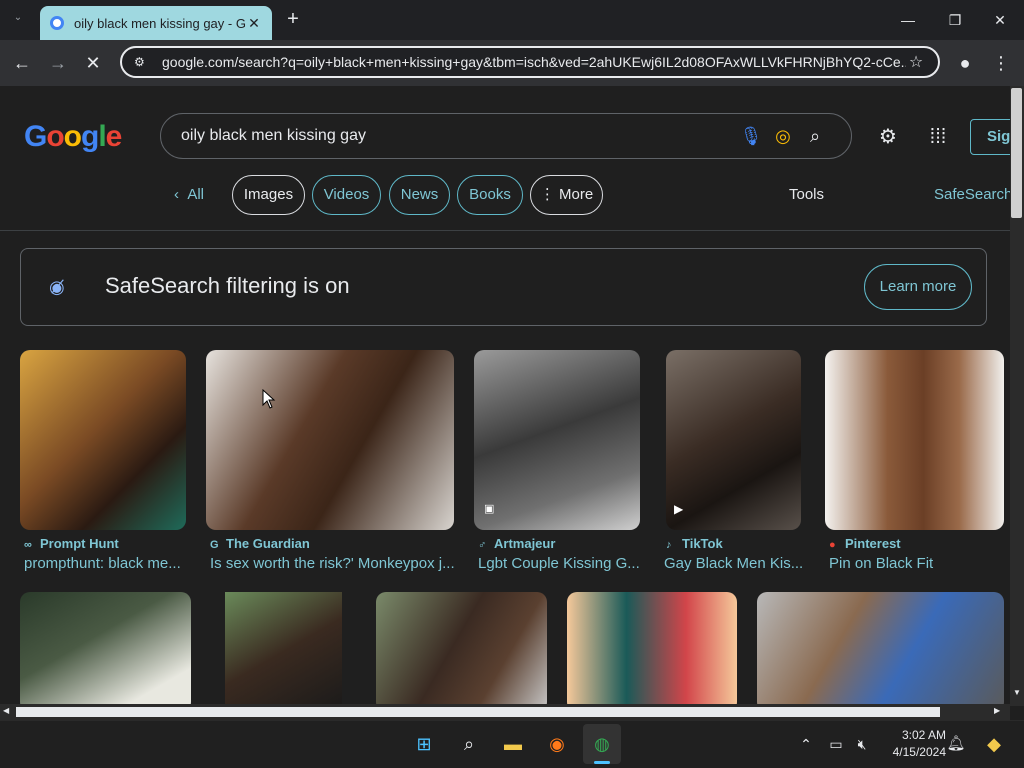  I want to click on microphone-icon: 🎙︎, so click(751, 136).